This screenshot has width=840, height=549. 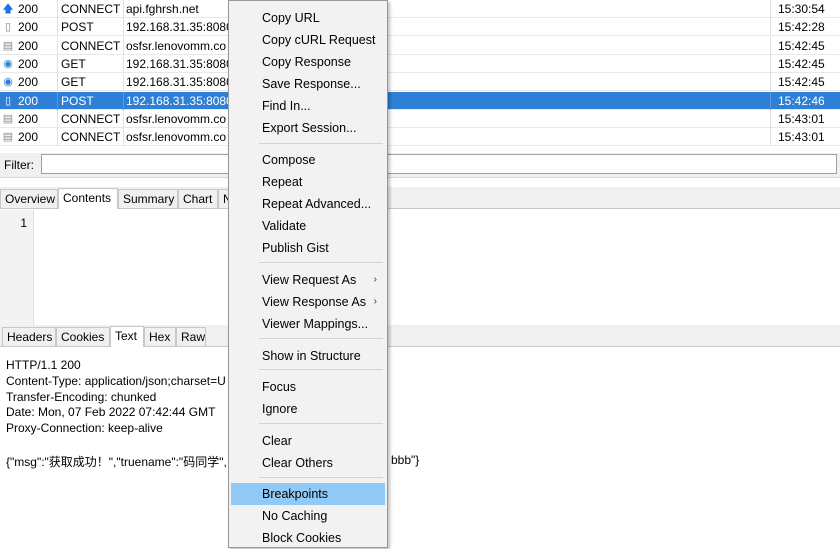 I want to click on menu-item-compose: Compose, so click(x=308, y=160).